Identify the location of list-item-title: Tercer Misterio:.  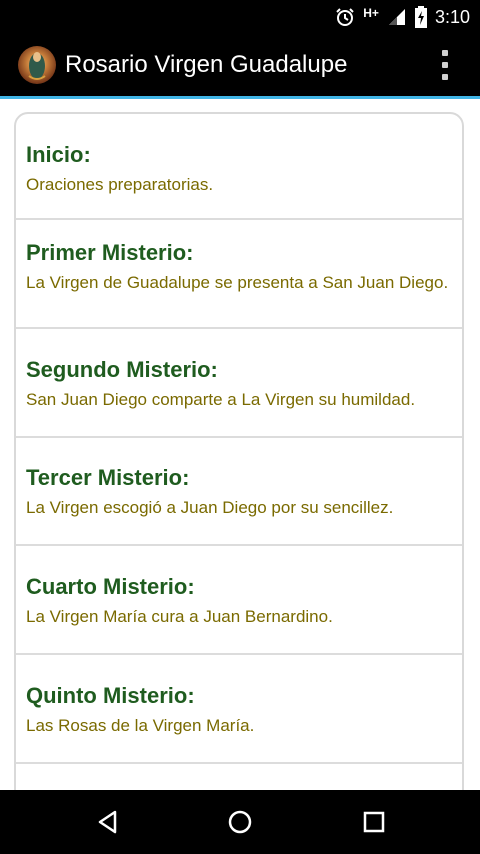
(108, 477).